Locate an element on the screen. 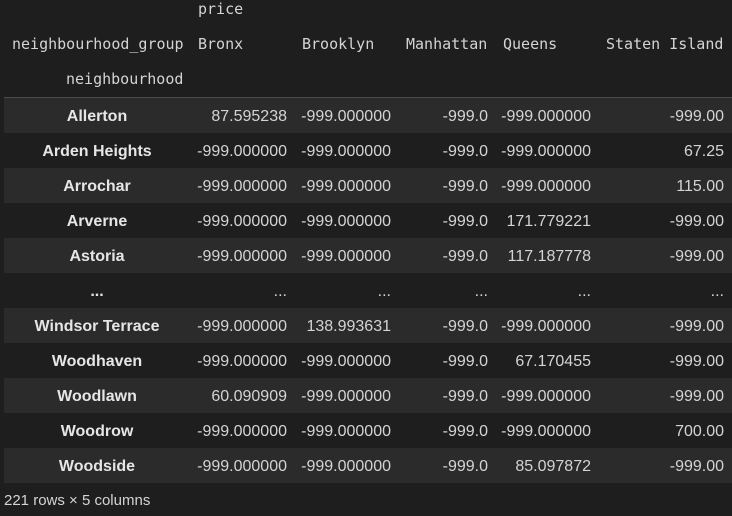  table-cell: 87.595238 is located at coordinates (249, 116).